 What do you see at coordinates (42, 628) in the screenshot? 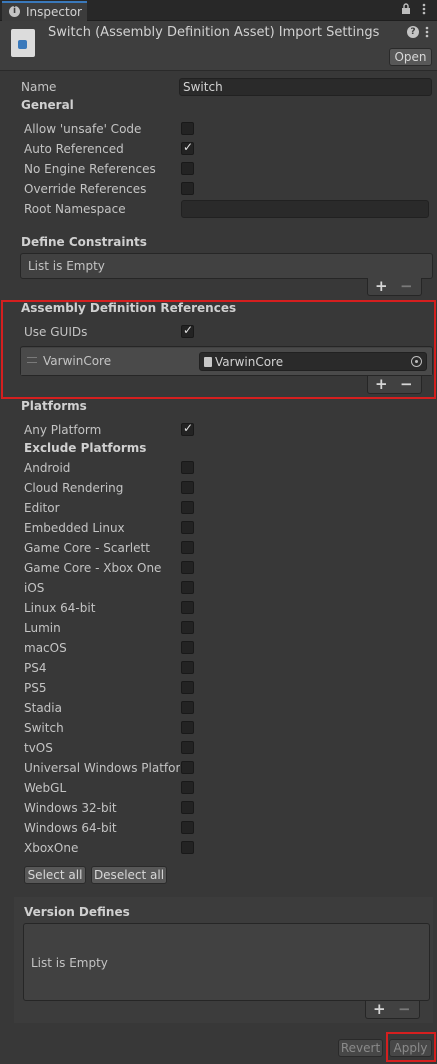
I see `platform-label-lumin: Lumin` at bounding box center [42, 628].